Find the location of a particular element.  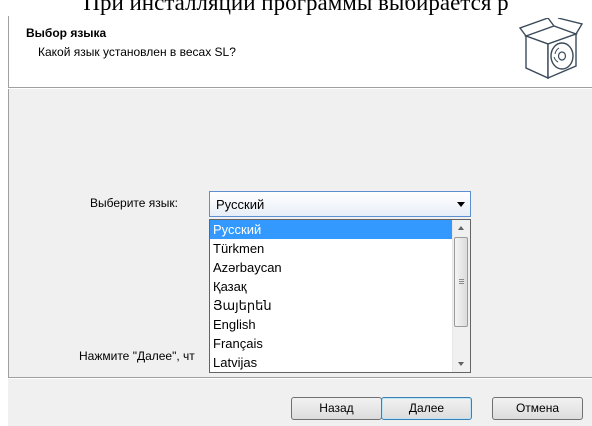

window-left-edge is located at coordinates (8, 51).